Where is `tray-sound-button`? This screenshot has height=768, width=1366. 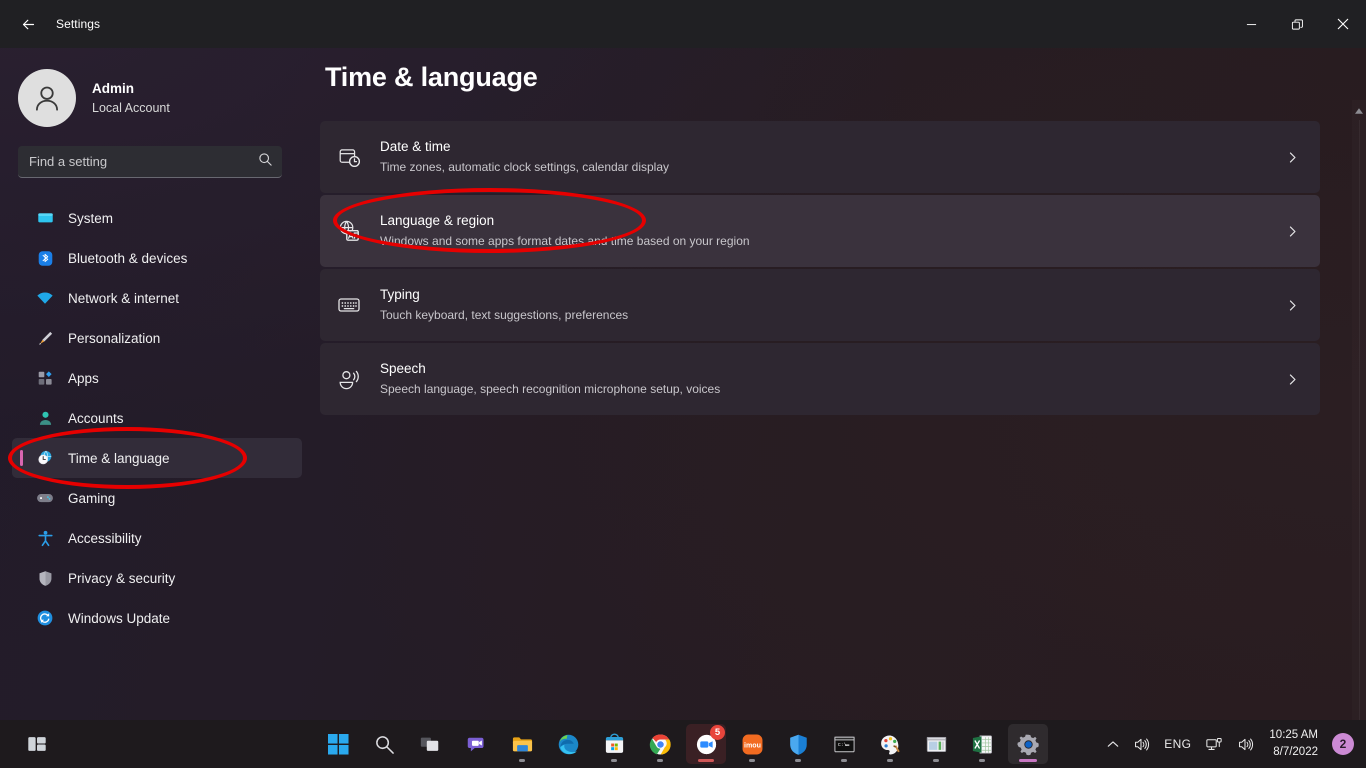 tray-sound-button is located at coordinates (1245, 744).